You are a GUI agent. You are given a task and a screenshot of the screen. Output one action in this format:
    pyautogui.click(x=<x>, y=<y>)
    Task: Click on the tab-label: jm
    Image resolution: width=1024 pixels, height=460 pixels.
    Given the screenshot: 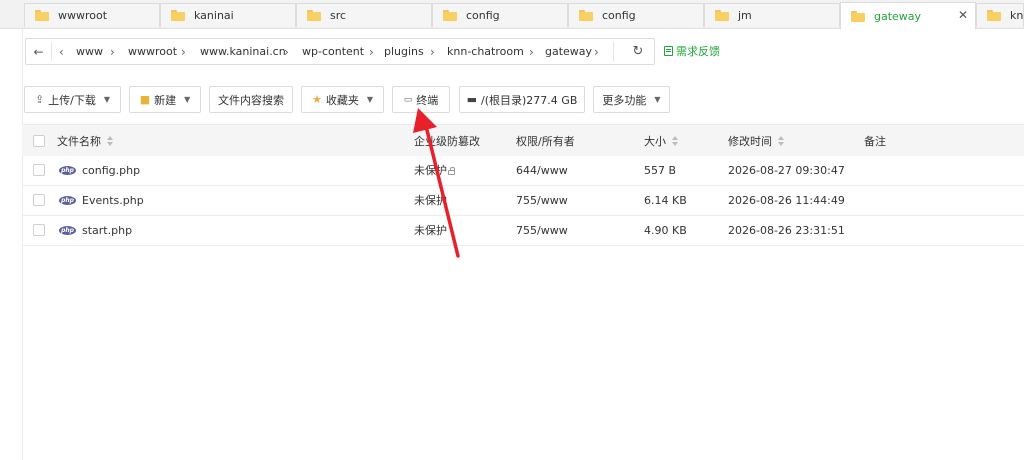 What is the action you would take?
    pyautogui.click(x=745, y=15)
    